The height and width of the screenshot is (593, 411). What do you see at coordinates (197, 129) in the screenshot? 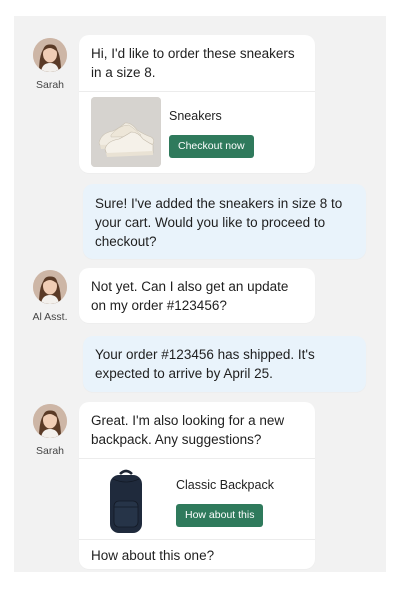
I see `product-card: Sneakers Checkout now` at bounding box center [197, 129].